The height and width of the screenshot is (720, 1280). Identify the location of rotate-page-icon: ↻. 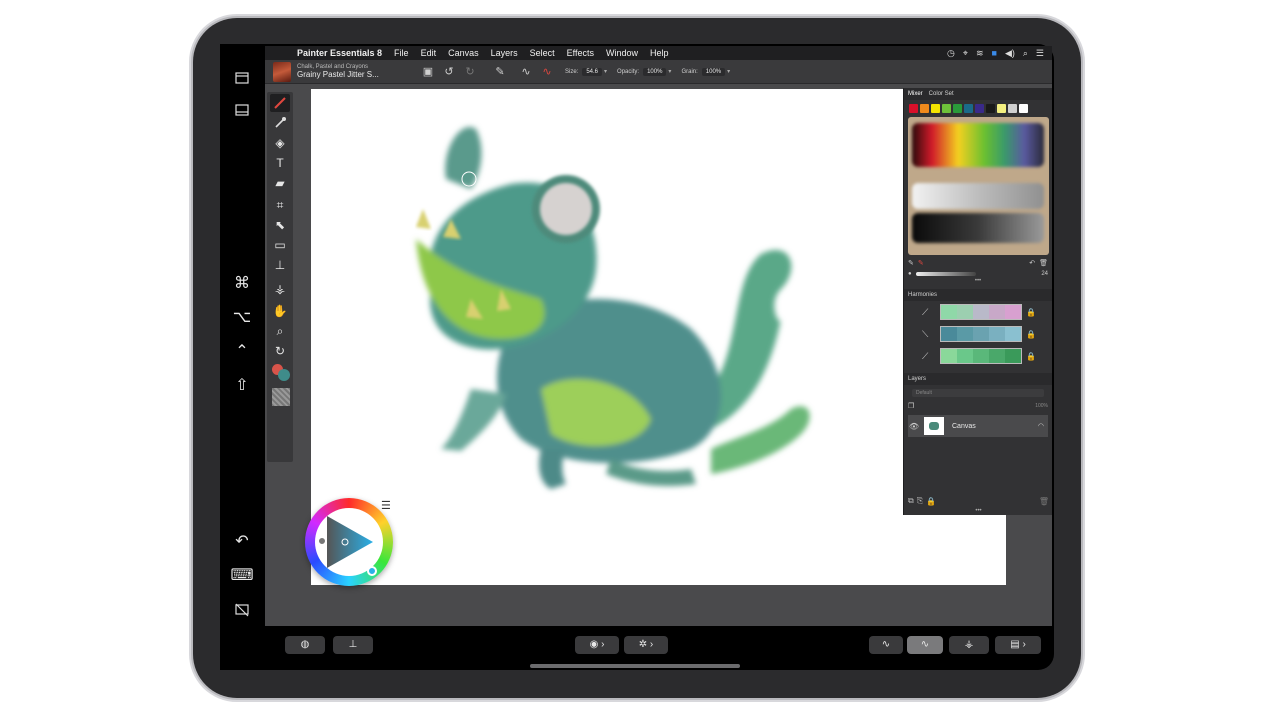
(280, 351).